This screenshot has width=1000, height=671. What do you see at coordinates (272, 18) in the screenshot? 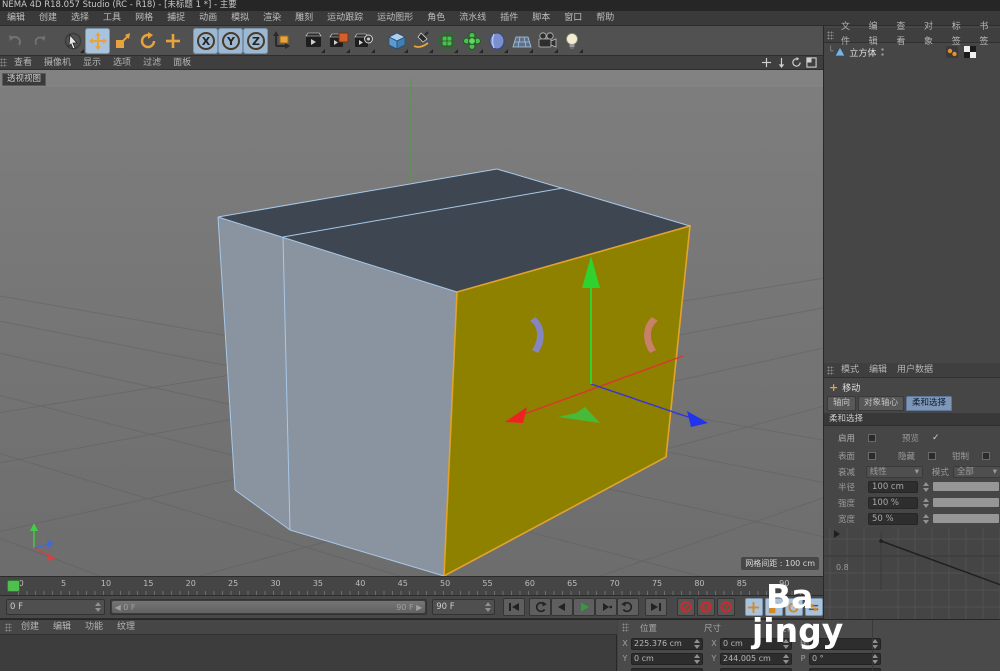
I see `menu-item: 渲染` at bounding box center [272, 18].